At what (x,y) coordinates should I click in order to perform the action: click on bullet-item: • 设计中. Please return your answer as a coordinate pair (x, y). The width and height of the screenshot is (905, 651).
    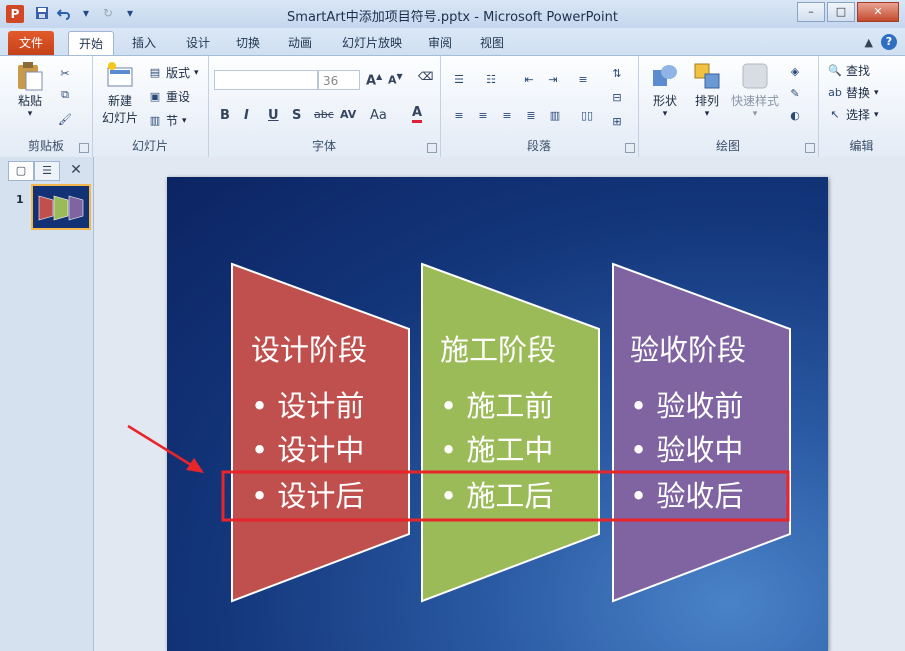
    Looking at the image, I should click on (307, 448).